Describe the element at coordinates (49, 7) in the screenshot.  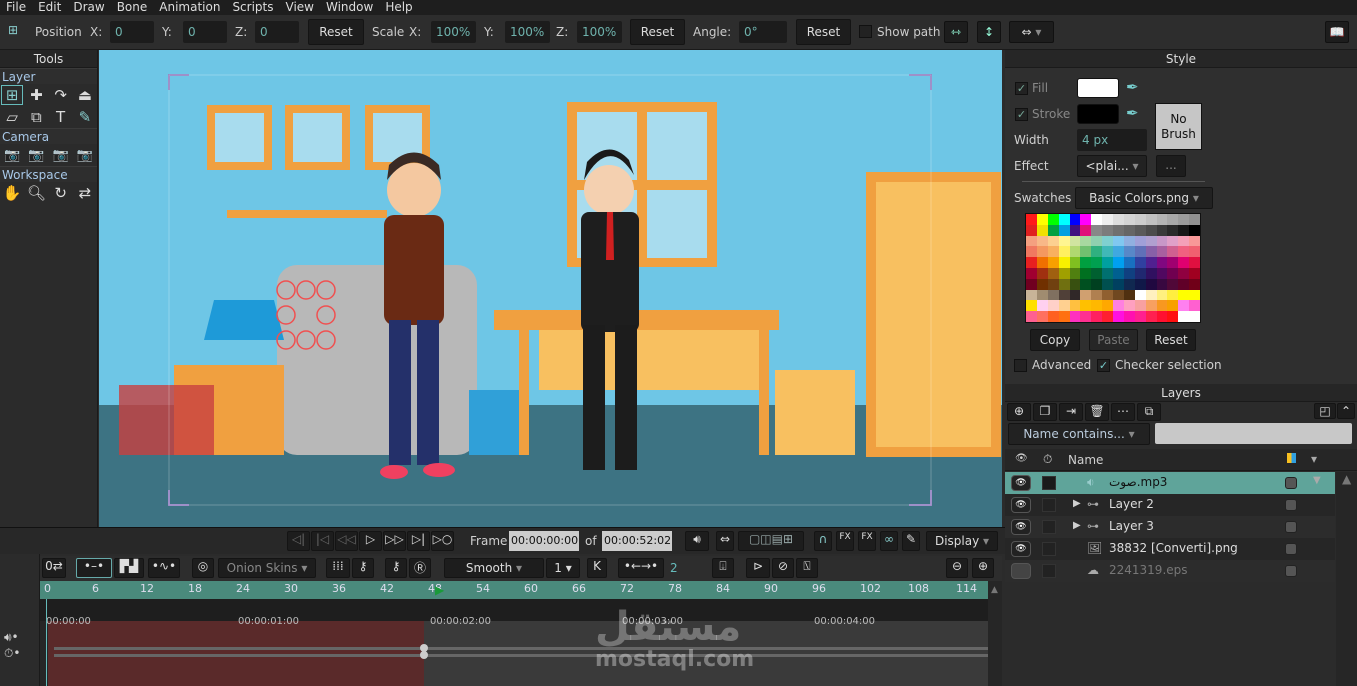
I see `menu-edit: Edit` at that location.